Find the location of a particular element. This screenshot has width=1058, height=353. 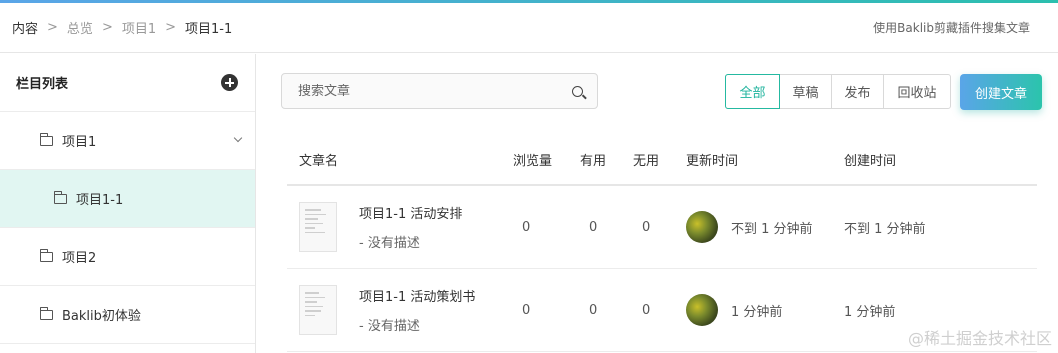

col-header-useless: 无用 is located at coordinates (646, 161).